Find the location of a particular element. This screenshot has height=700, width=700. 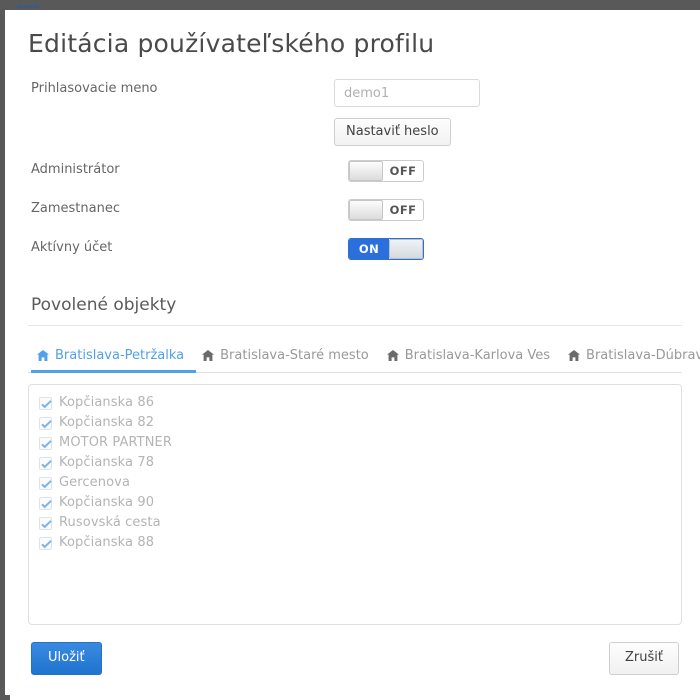

list-item: Kopčianska 82 is located at coordinates (355, 423).